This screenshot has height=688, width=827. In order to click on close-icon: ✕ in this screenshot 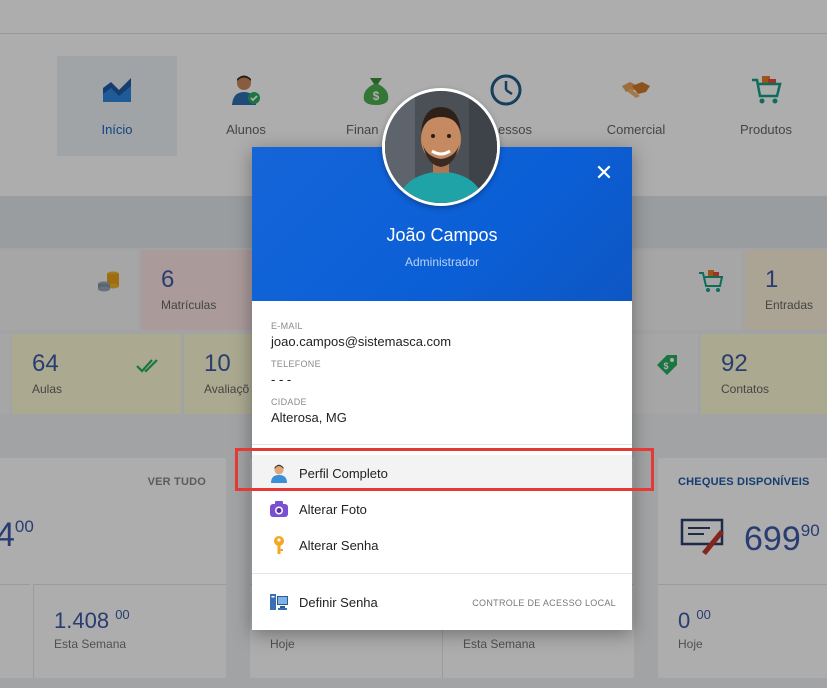, I will do `click(604, 173)`.